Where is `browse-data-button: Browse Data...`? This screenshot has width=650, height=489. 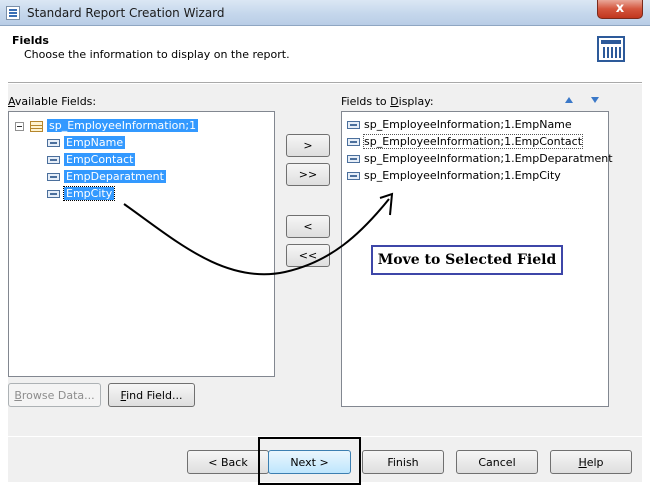
browse-data-button: Browse Data... is located at coordinates (54, 395).